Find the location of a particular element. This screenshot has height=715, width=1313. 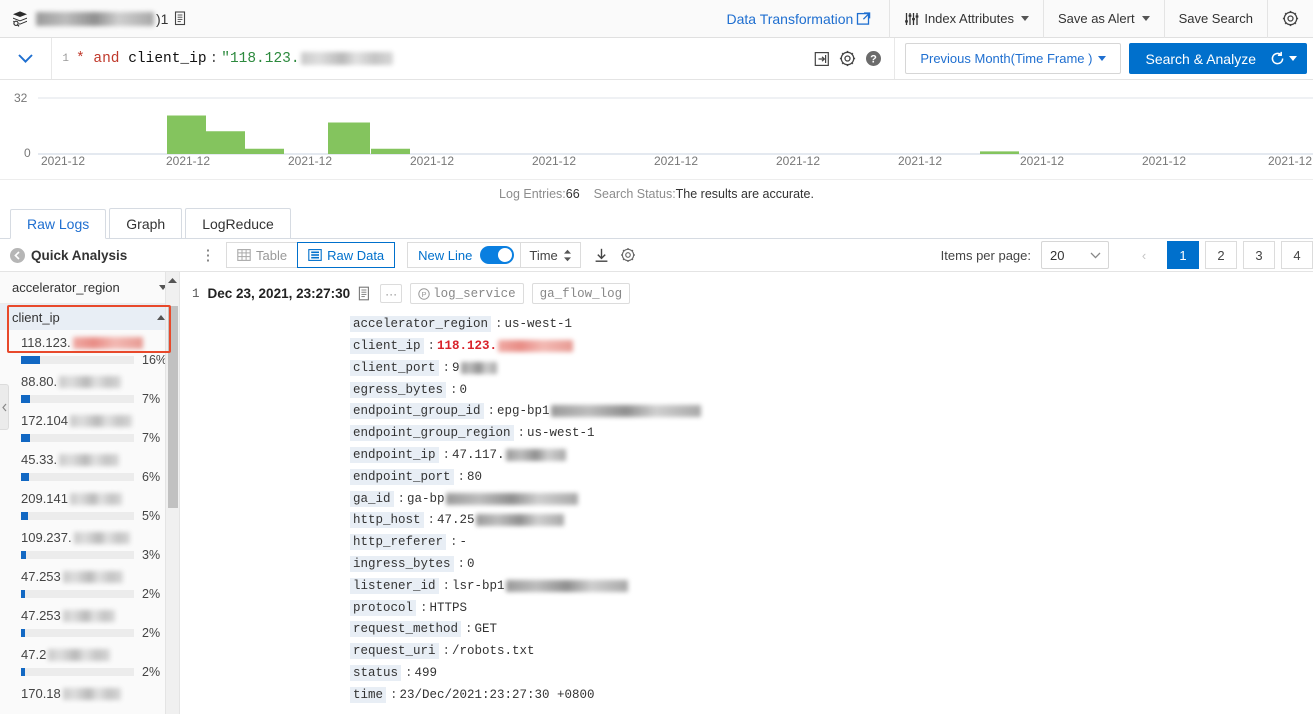

log-field-key: ga_id is located at coordinates (372, 498).